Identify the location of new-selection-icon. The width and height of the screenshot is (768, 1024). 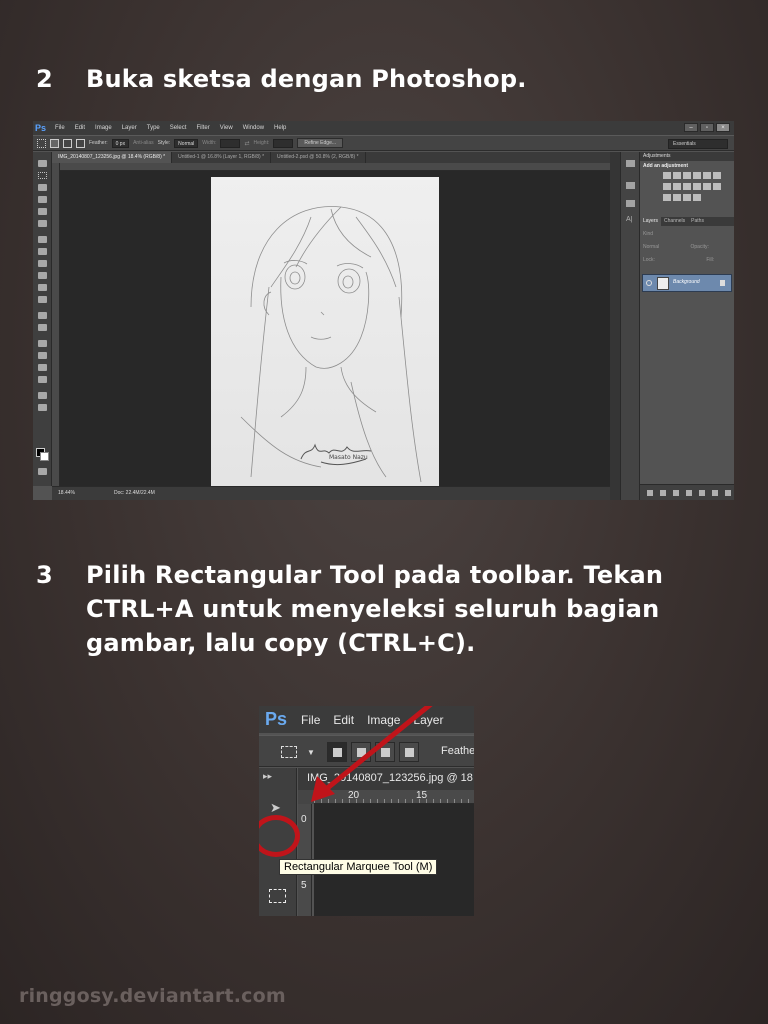
(54, 143).